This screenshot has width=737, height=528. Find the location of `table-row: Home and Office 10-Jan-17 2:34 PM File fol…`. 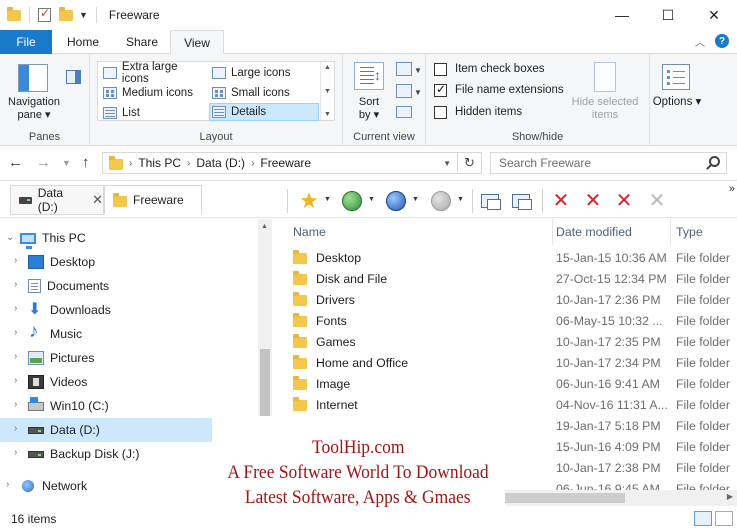

table-row: Home and Office 10-Jan-17 2:34 PM File fol… is located at coordinates (515, 362).